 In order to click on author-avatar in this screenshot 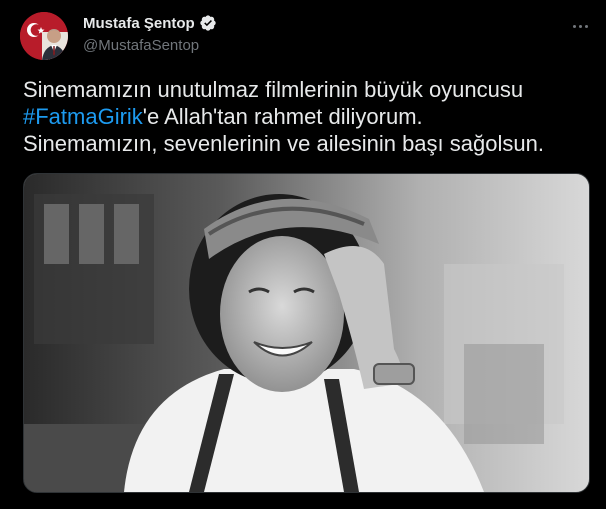, I will do `click(44, 36)`.